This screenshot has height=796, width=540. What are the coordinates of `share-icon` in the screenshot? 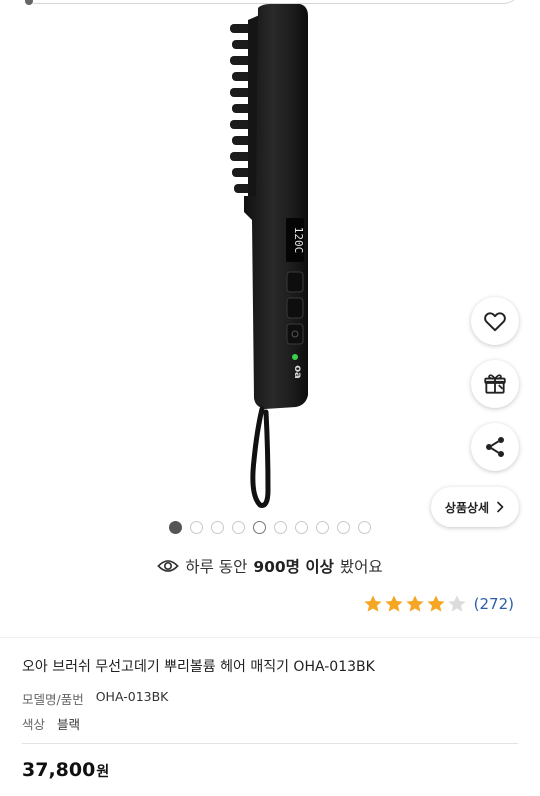 It's located at (495, 447).